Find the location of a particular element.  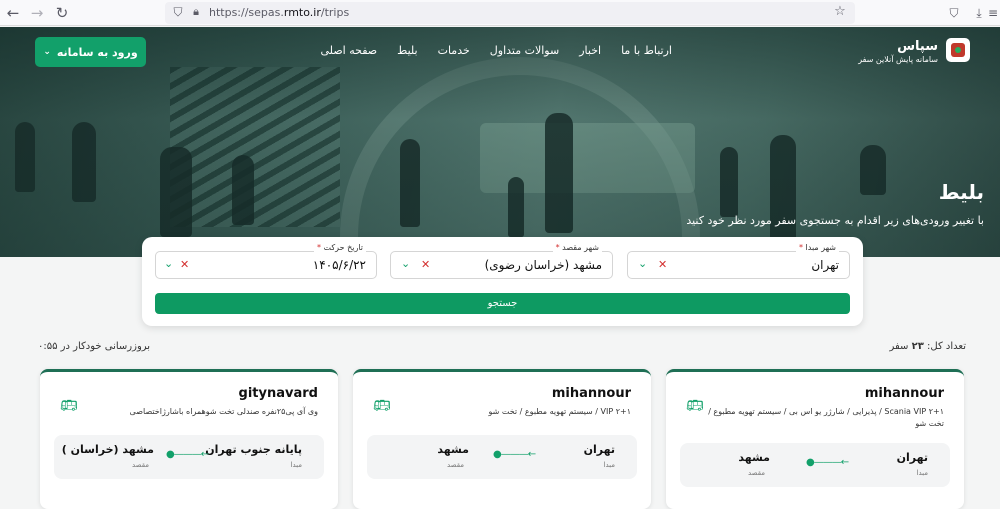

nav-item-faq: سوالات متداول is located at coordinates (524, 50).